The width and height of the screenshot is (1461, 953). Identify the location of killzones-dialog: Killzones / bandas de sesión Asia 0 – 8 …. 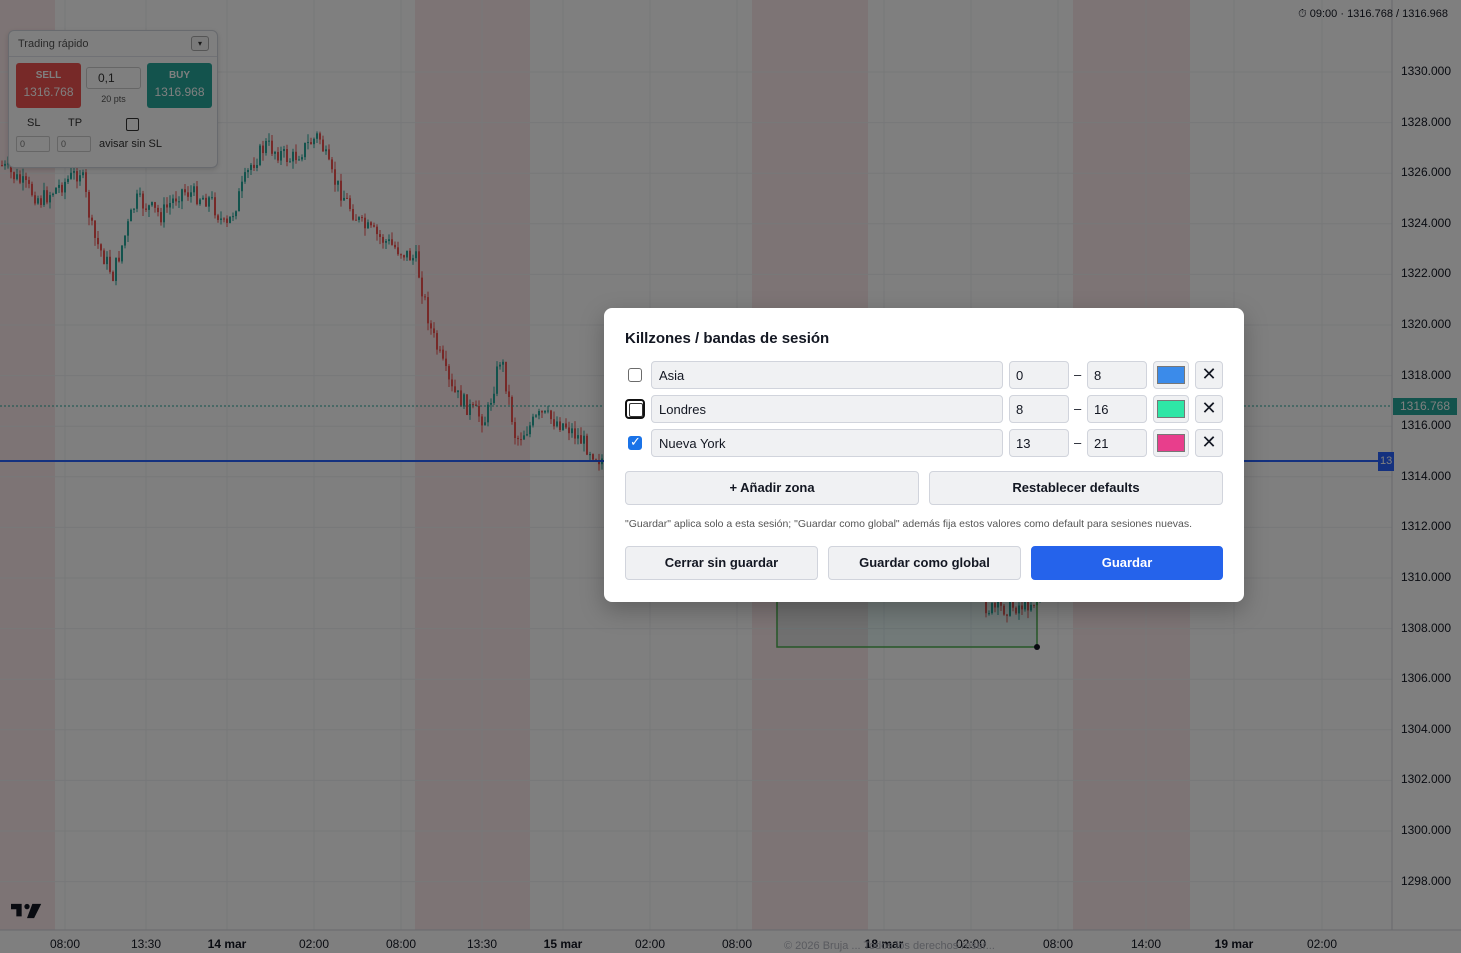
(924, 455).